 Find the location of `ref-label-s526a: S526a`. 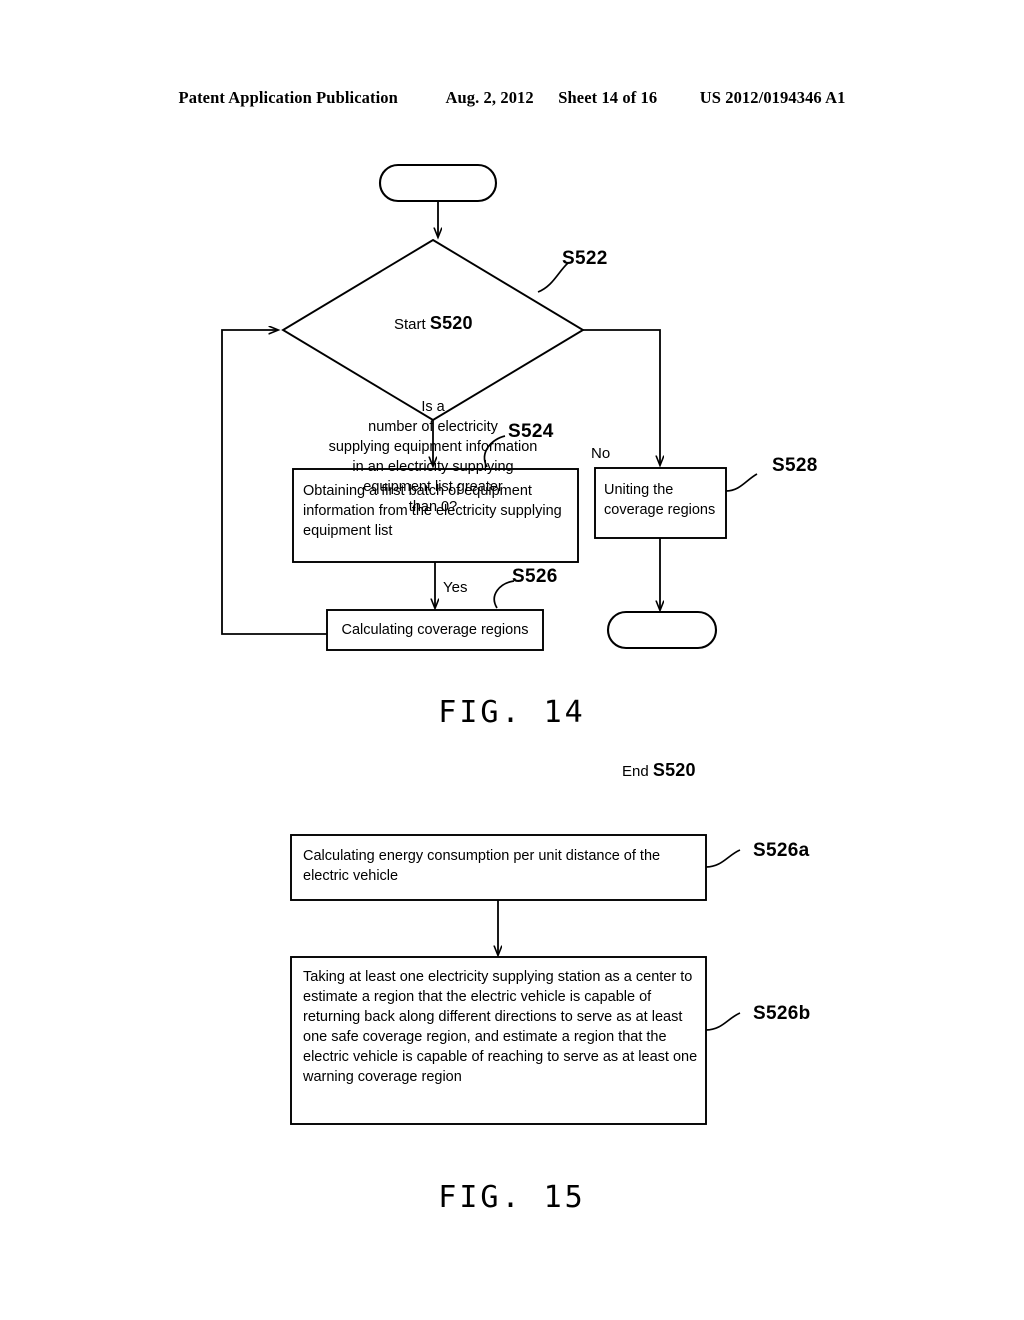

ref-label-s526a: S526a is located at coordinates (781, 850).